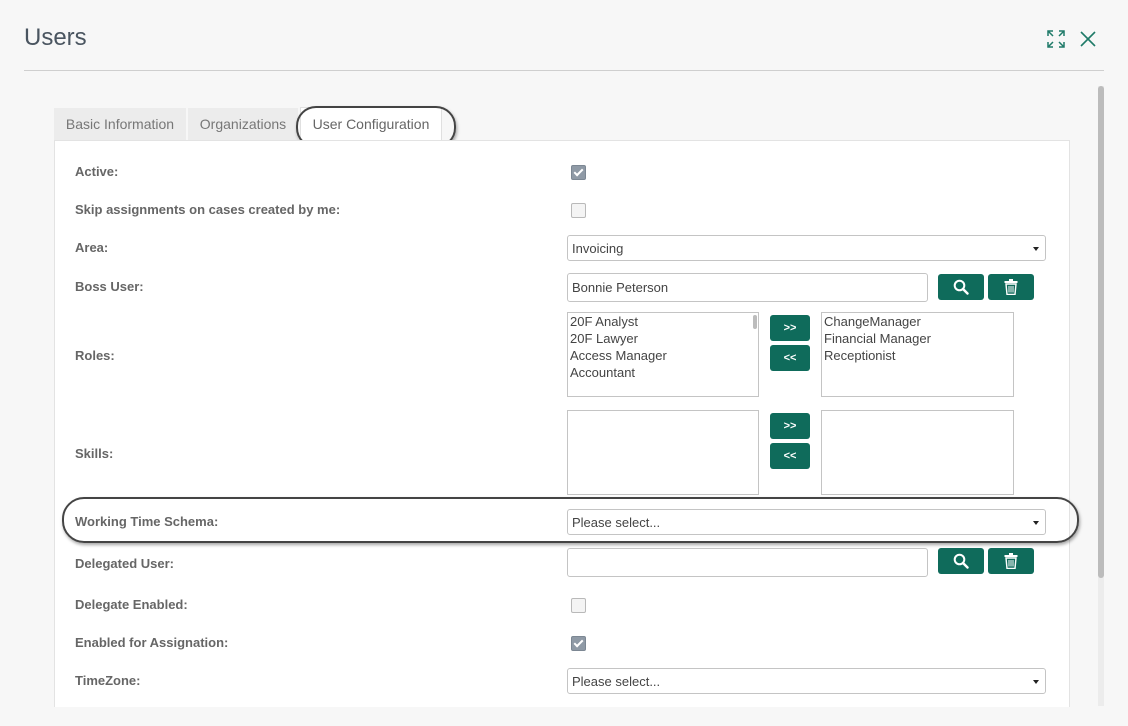  What do you see at coordinates (131, 604) in the screenshot?
I see `delegate-enabled-label: Delegate Enabled:` at bounding box center [131, 604].